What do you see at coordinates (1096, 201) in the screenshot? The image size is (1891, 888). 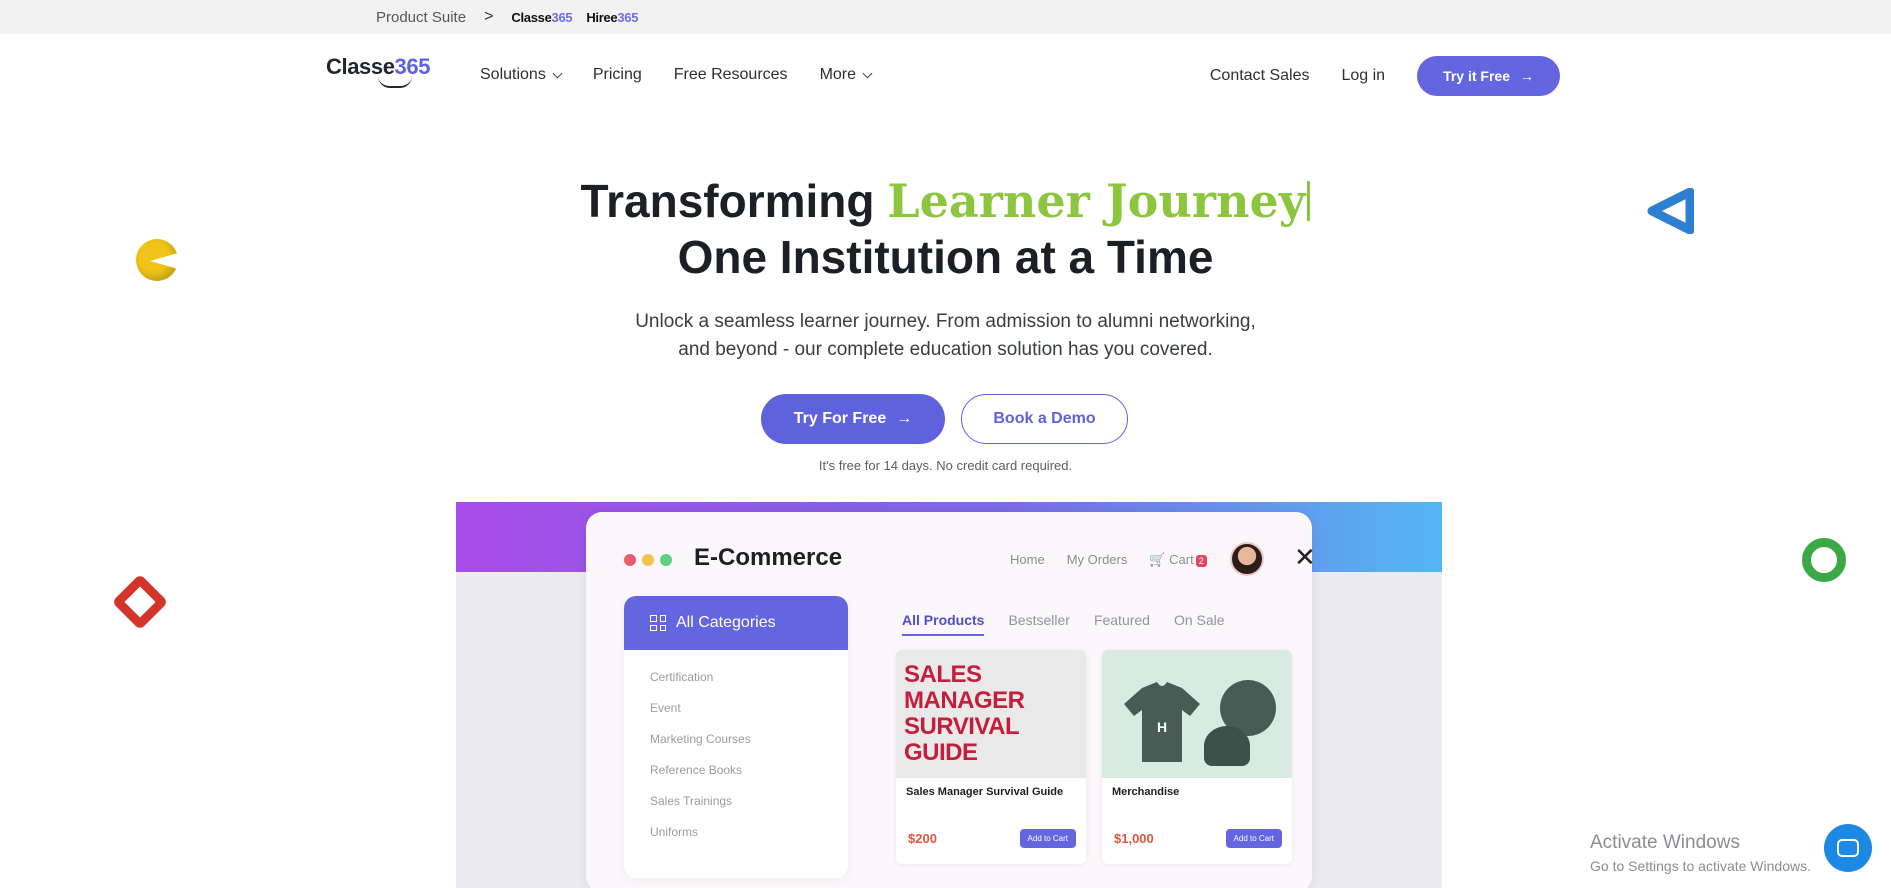 I see `hero-title-accent: Learner Journey` at bounding box center [1096, 201].